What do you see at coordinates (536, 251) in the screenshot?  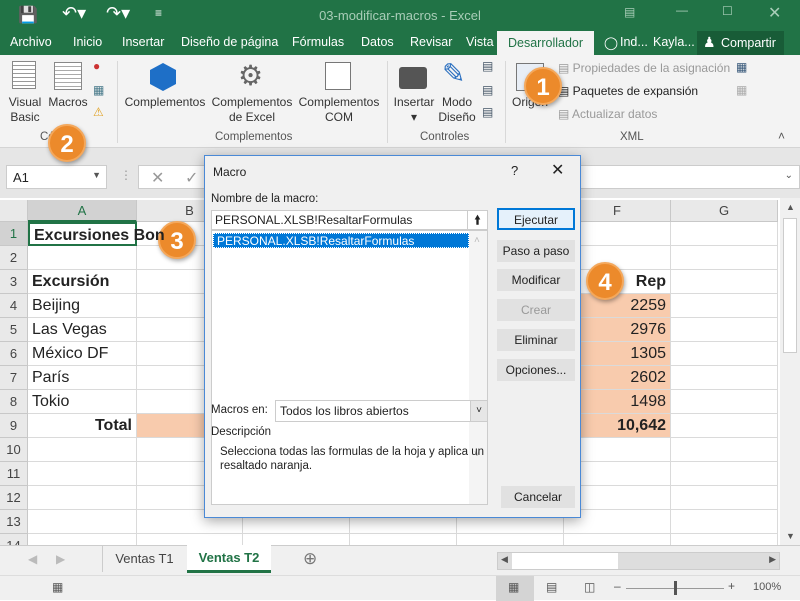 I see `paso-a-paso-button: Paso a paso` at bounding box center [536, 251].